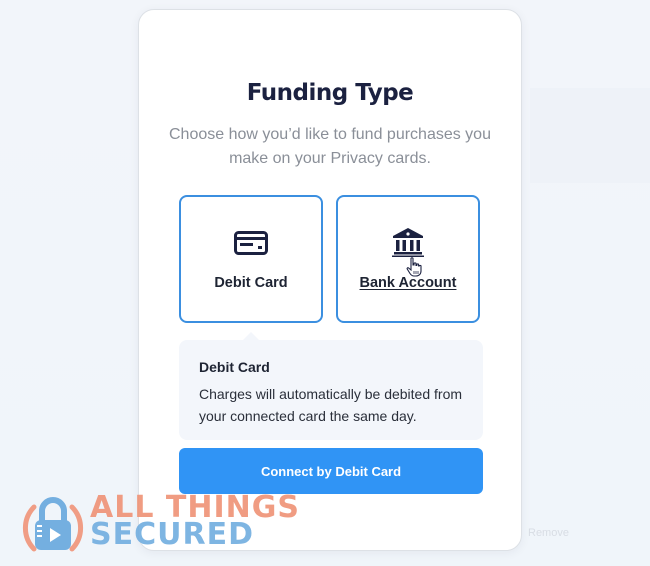 Image resolution: width=650 pixels, height=566 pixels. What do you see at coordinates (330, 93) in the screenshot?
I see `modal-title: Funding Type` at bounding box center [330, 93].